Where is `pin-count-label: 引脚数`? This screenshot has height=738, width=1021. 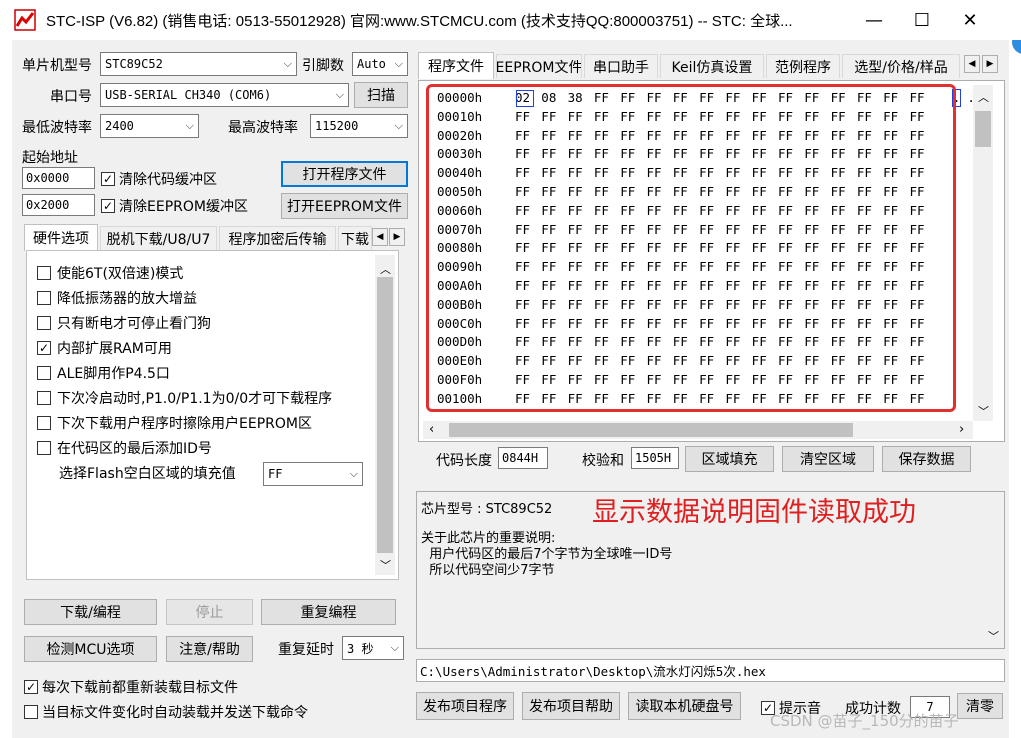
pin-count-label: 引脚数 is located at coordinates (323, 66).